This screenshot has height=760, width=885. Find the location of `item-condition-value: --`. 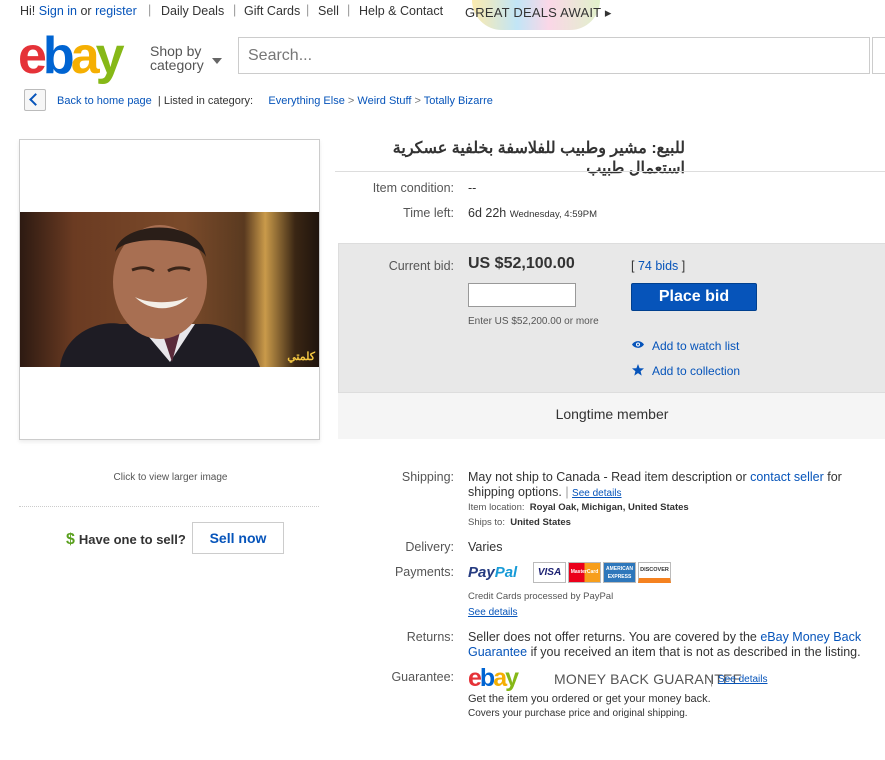

item-condition-value: -- is located at coordinates (472, 188).